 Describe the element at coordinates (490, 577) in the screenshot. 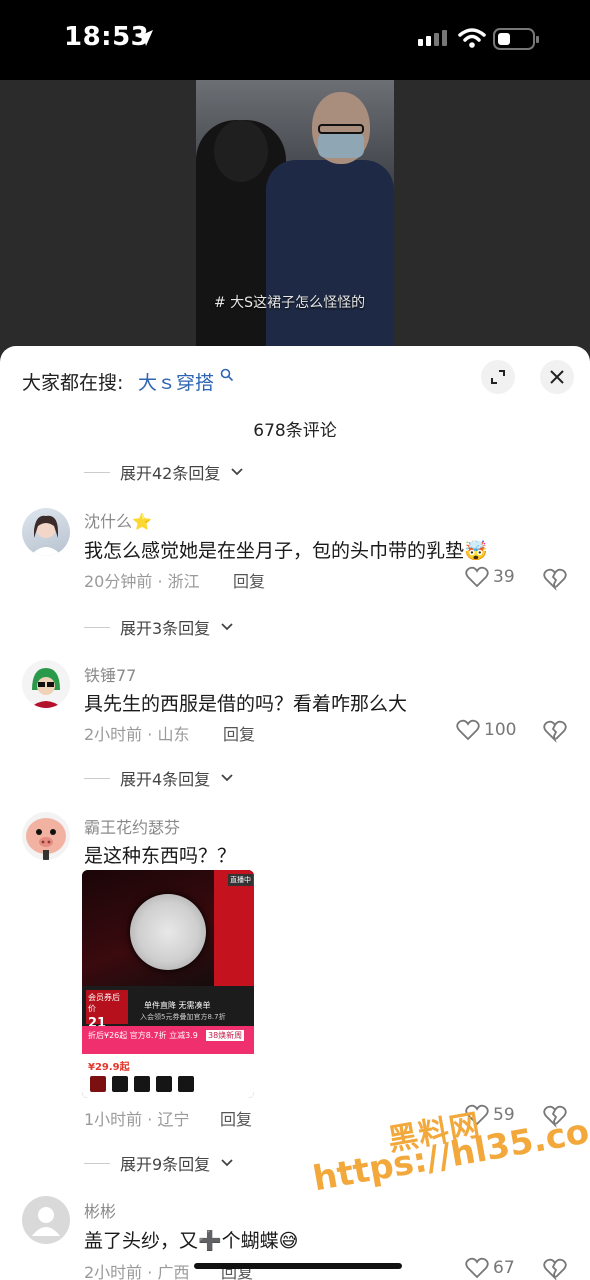

I see `like-button: 39` at that location.